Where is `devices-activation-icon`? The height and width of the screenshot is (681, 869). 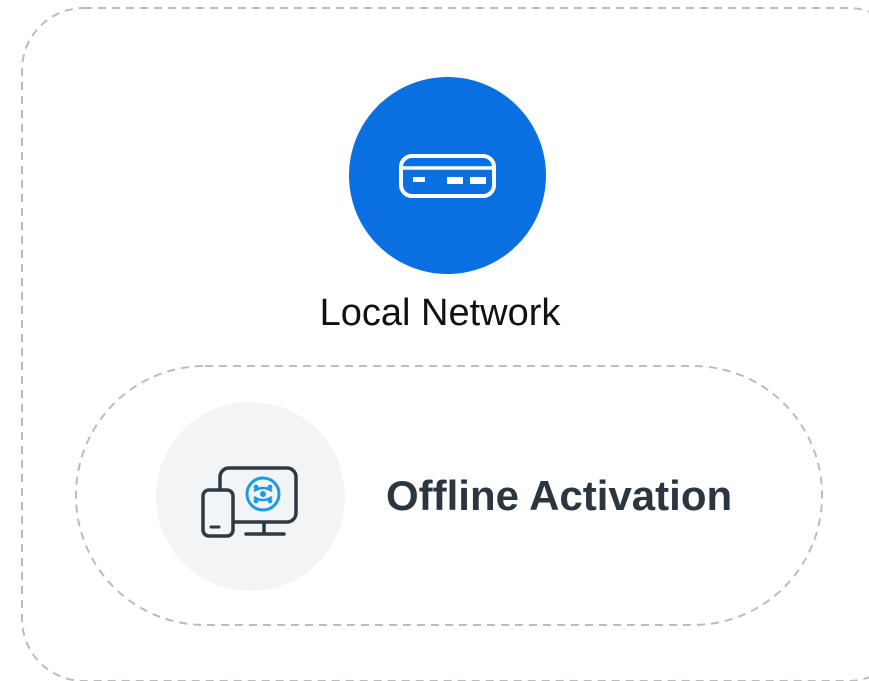 devices-activation-icon is located at coordinates (249, 502).